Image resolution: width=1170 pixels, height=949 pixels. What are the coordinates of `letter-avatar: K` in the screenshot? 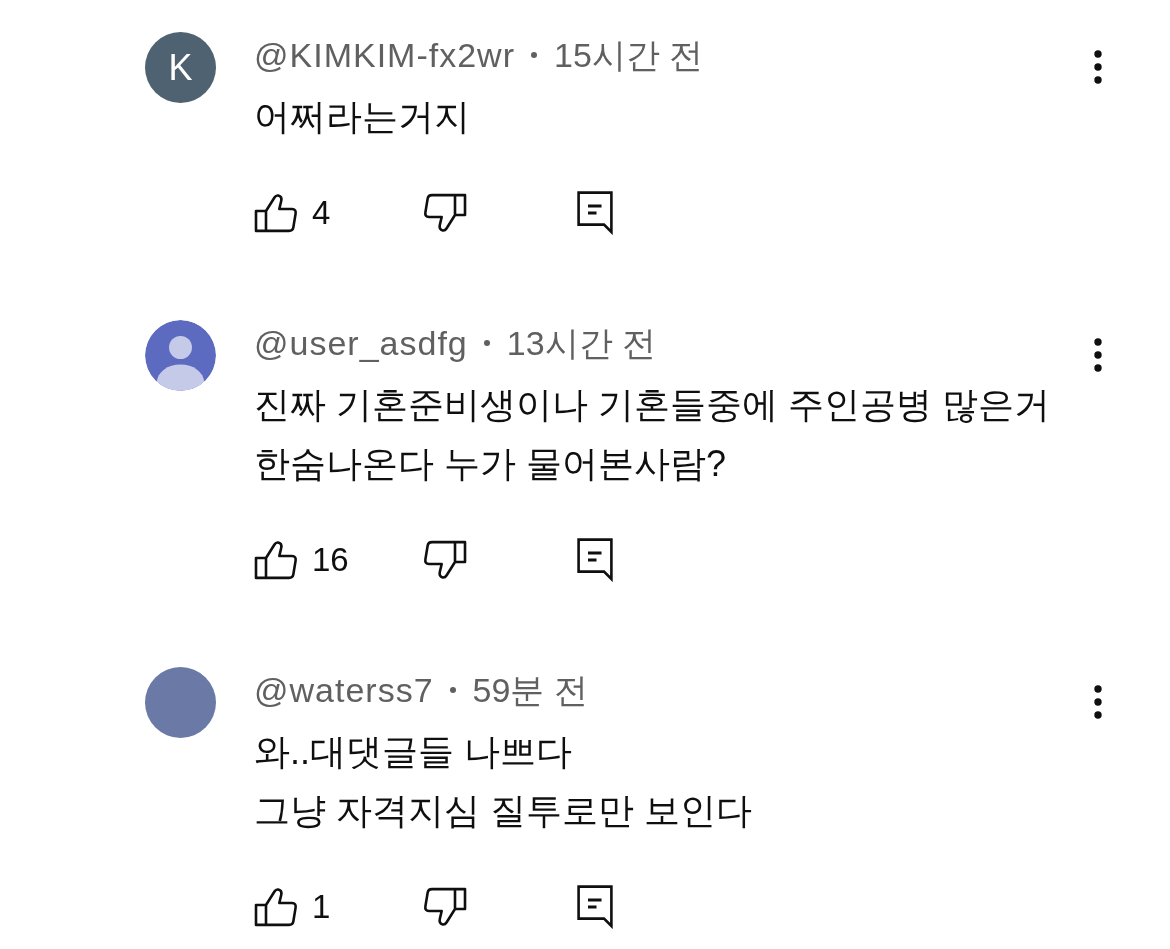 It's located at (180, 67).